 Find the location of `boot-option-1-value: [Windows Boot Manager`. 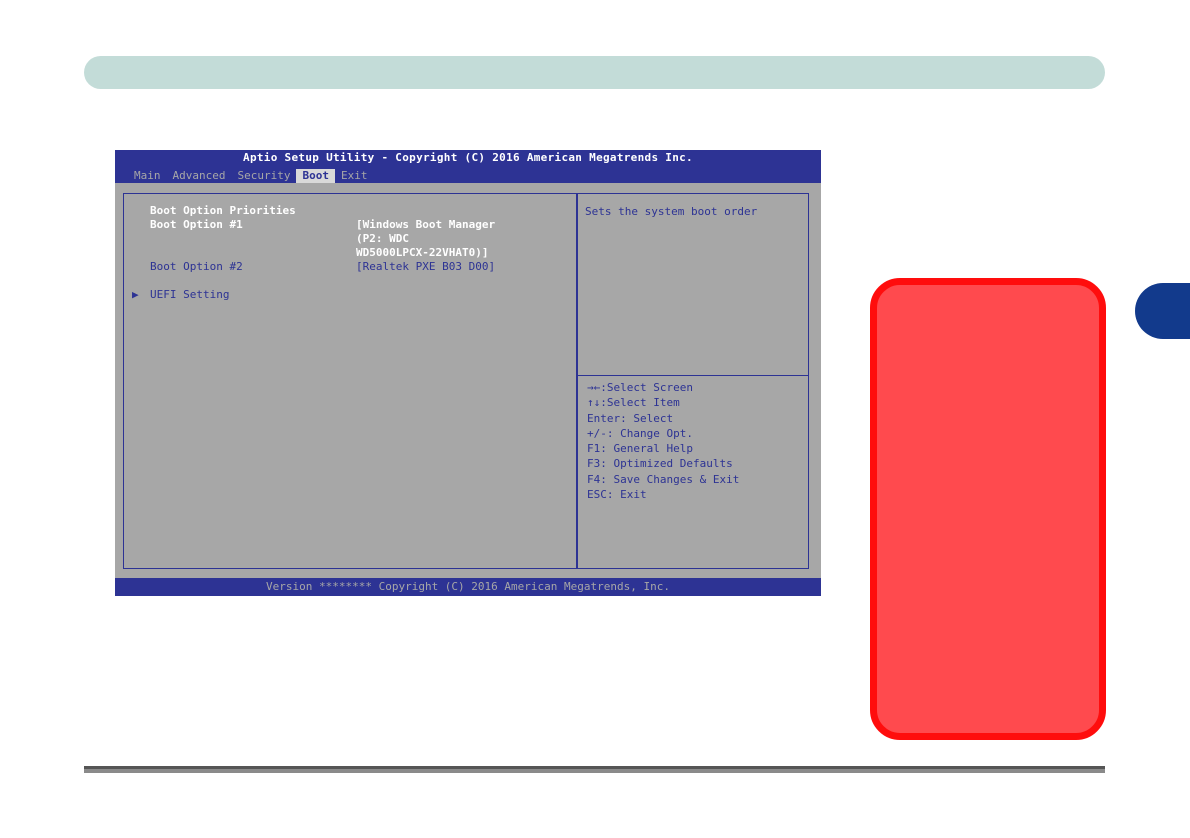

boot-option-1-value: [Windows Boot Manager is located at coordinates (425, 225).